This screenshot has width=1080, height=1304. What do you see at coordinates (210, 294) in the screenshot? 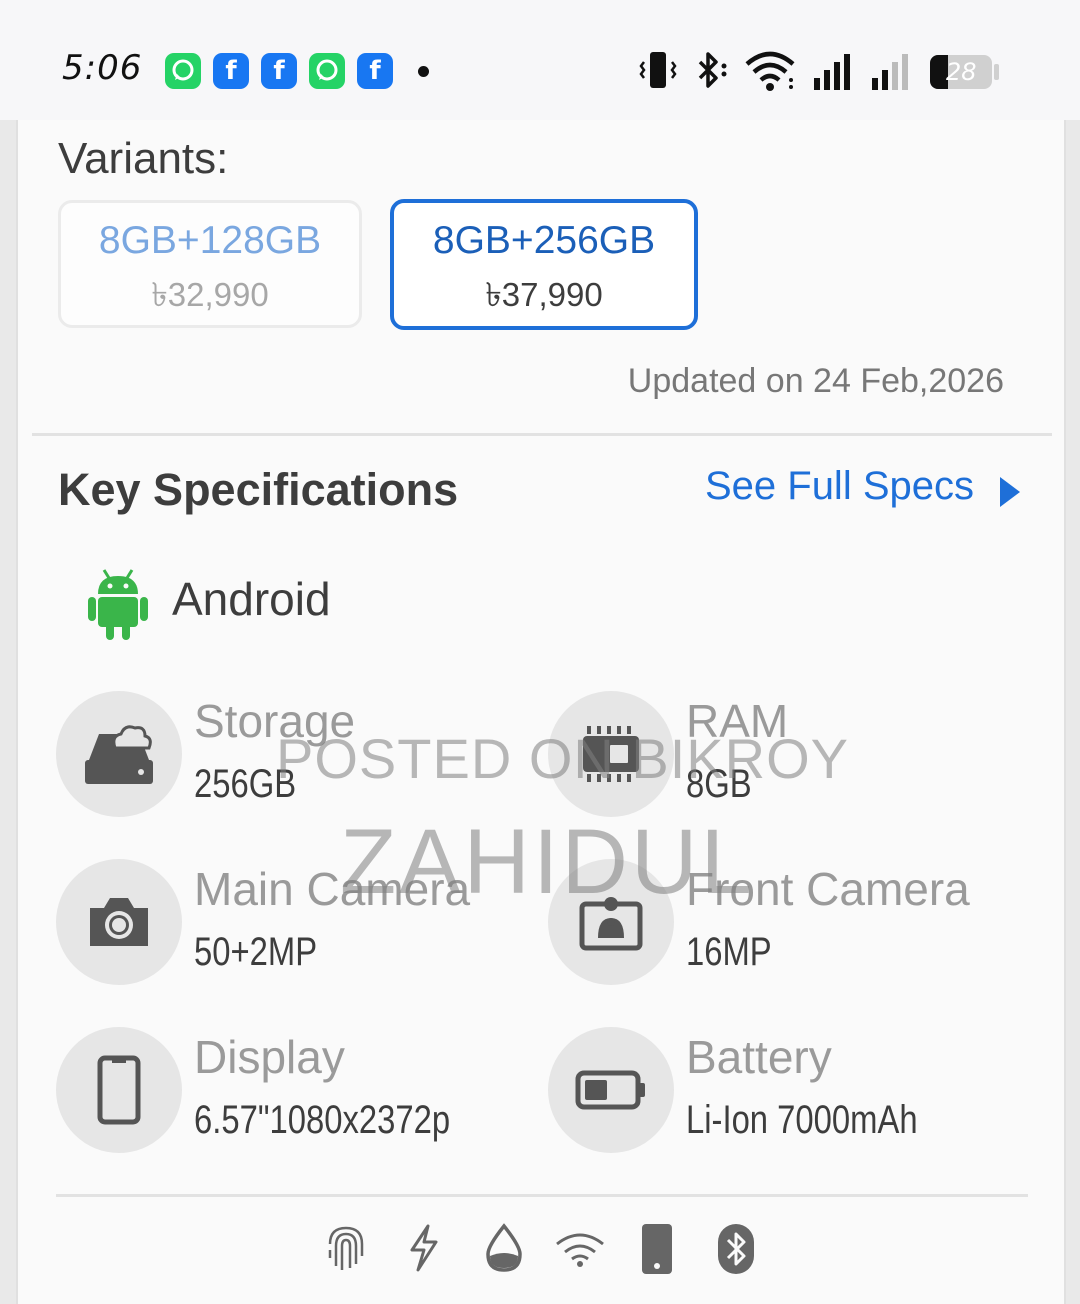
I see `variant-price: ৳32,990` at bounding box center [210, 294].